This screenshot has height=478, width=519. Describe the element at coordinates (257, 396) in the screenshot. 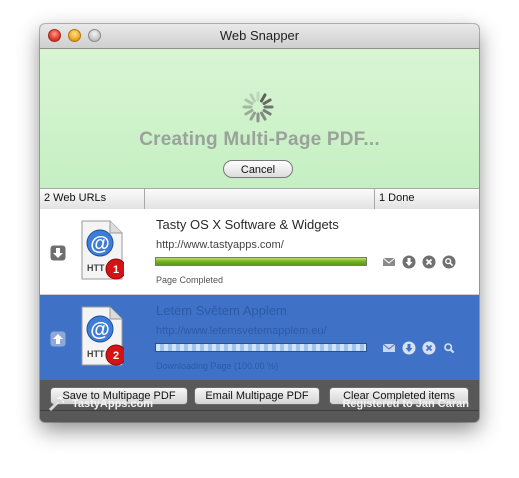

I see `email-multipage-pdf-button: Email Multipage PDF` at that location.